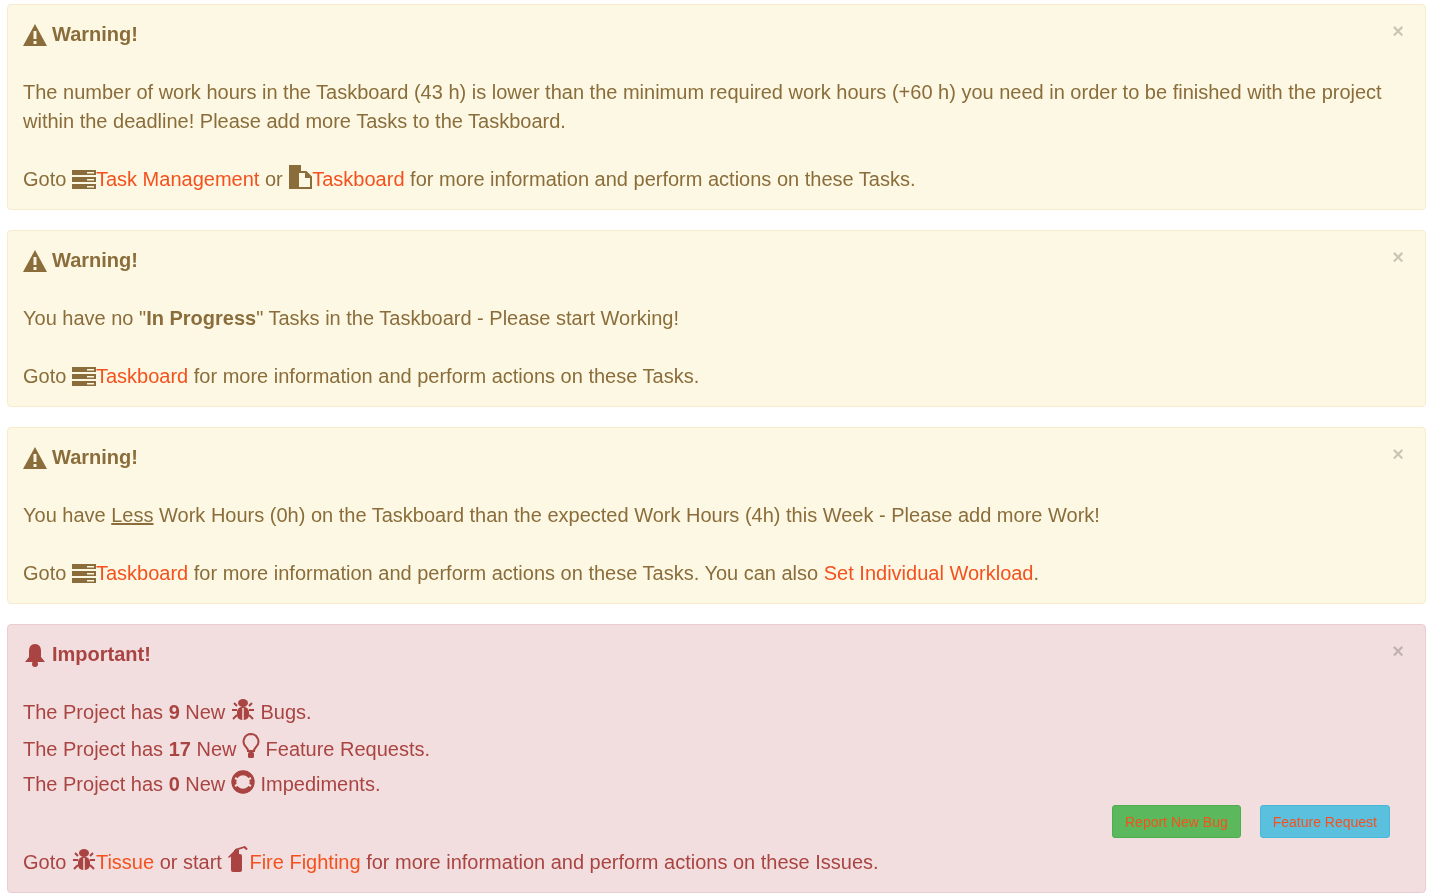 This screenshot has height=895, width=1430. Describe the element at coordinates (716, 179) in the screenshot. I see `alert-message: Goto Task Management or Taskboard for more information and perform actions on these Tasks.` at that location.